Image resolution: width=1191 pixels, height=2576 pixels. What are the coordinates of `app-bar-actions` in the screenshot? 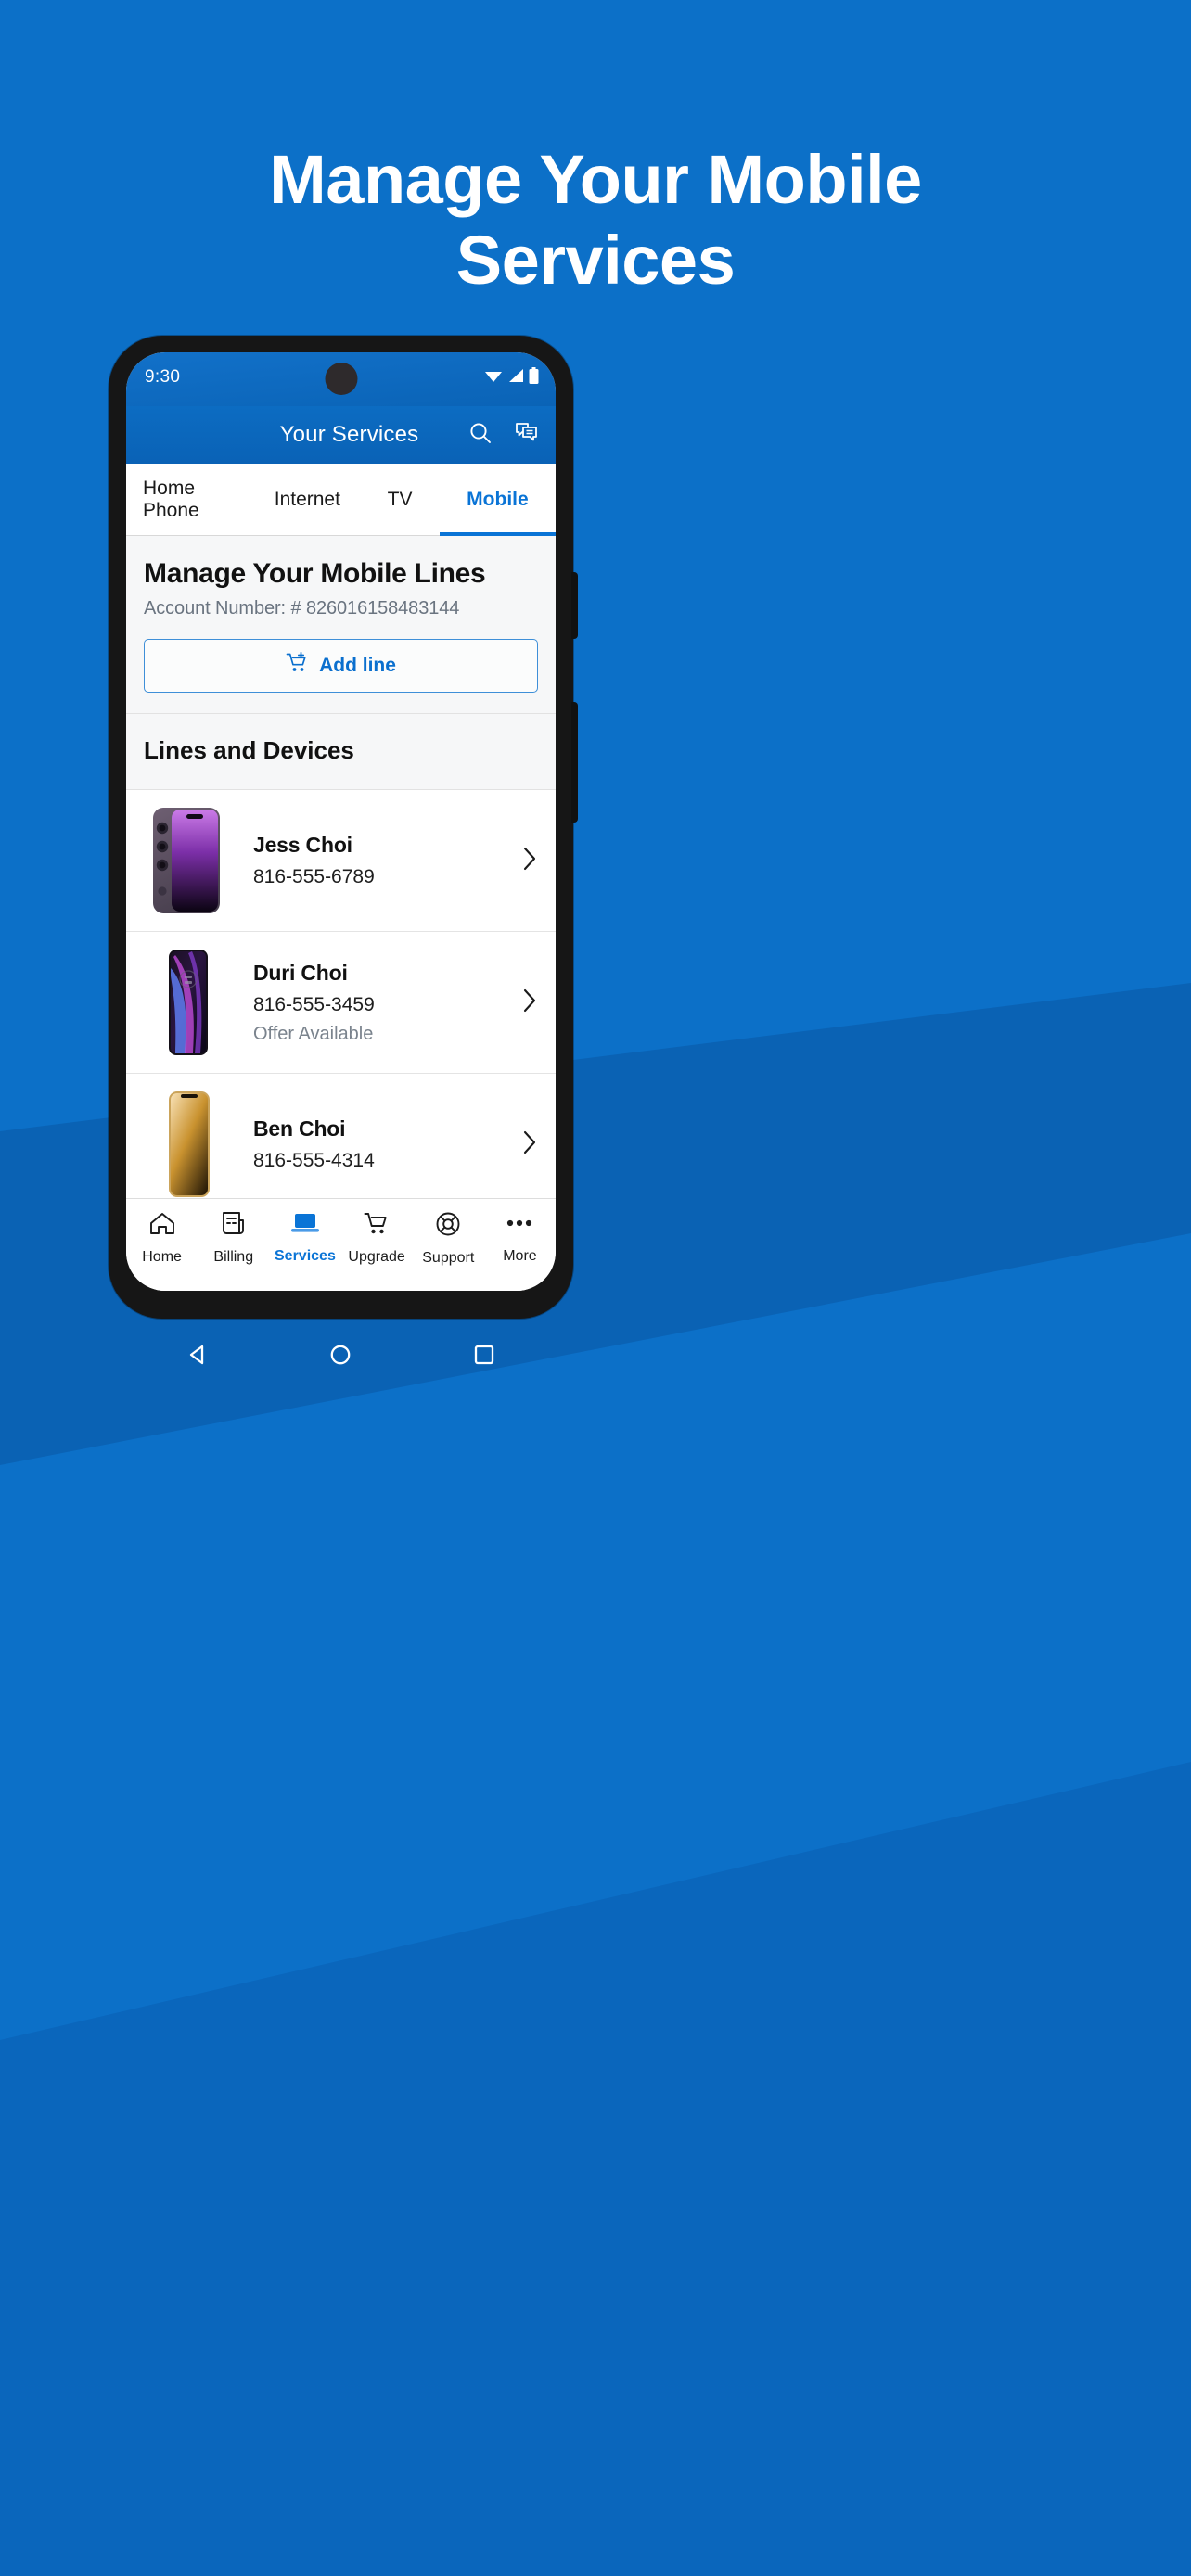 It's located at (503, 435).